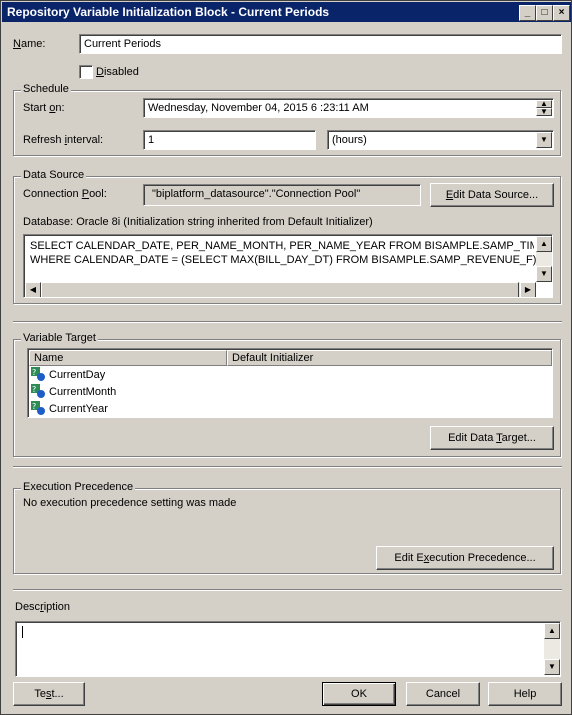 The image size is (572, 715). Describe the element at coordinates (44, 140) in the screenshot. I see `label-text: Refresh` at that location.